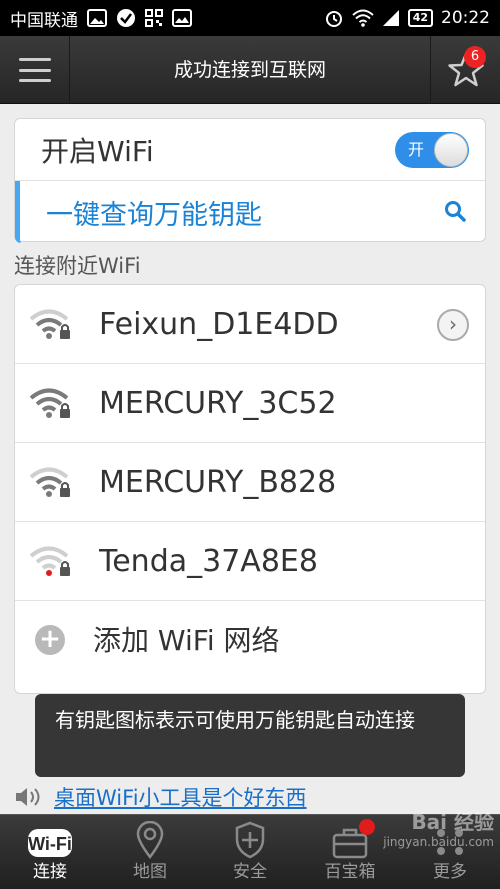 This screenshot has width=500, height=889. What do you see at coordinates (416, 149) in the screenshot?
I see `toggle-state-label: 开` at bounding box center [416, 149].